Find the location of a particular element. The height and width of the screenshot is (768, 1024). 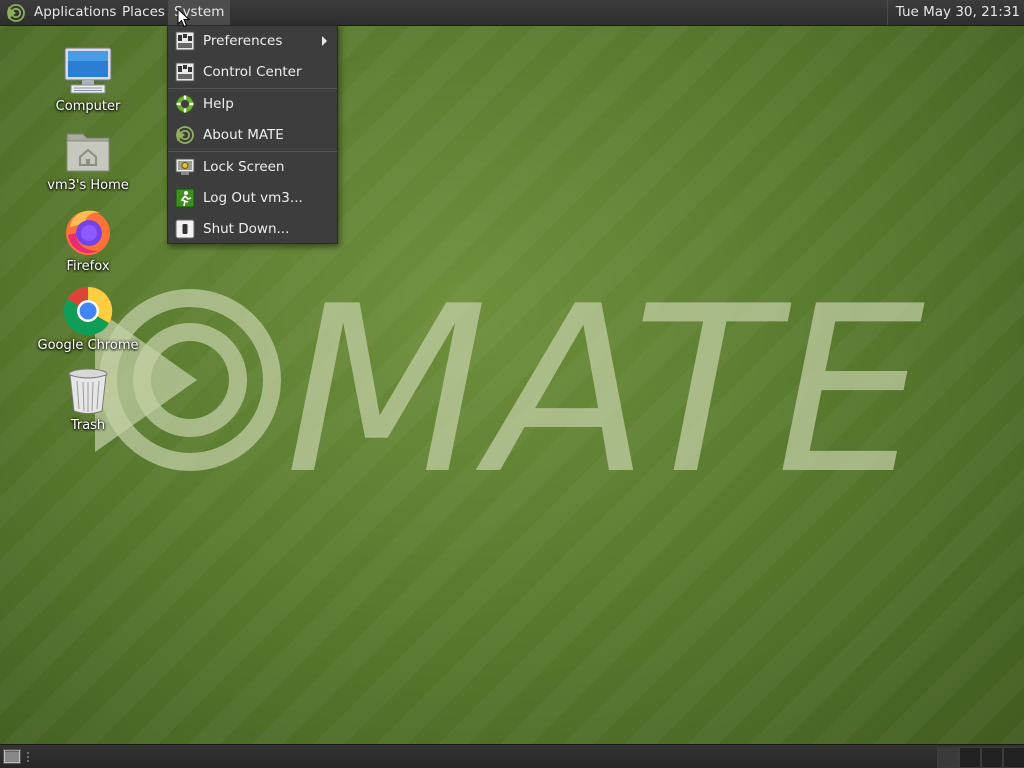

desktop-icon-trash: Trash is located at coordinates (88, 399).